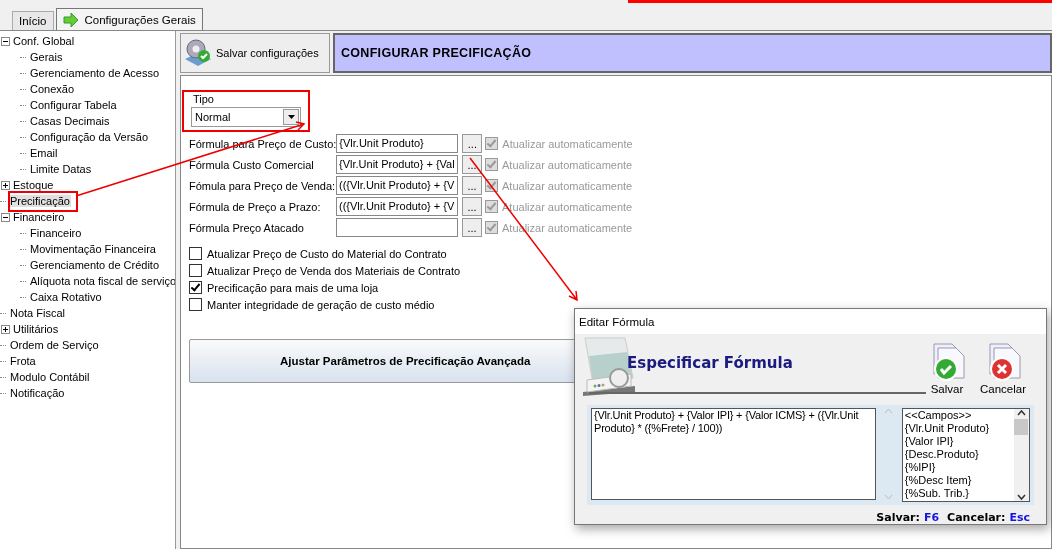 The image size is (1052, 549). Describe the element at coordinates (246, 117) in the screenshot. I see `type-dropdown: Normal` at that location.